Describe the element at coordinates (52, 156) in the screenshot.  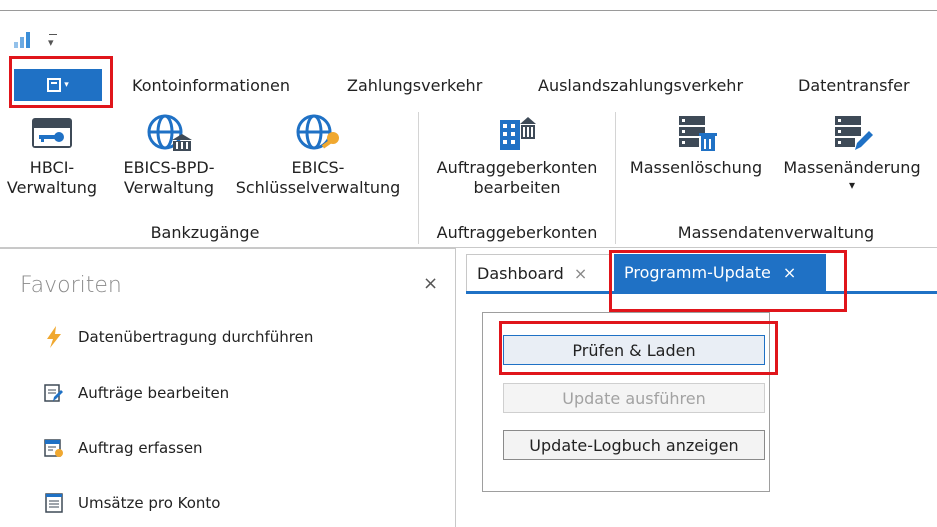
I see `hbci-verwaltung-button: HBCI- Verwaltung` at that location.